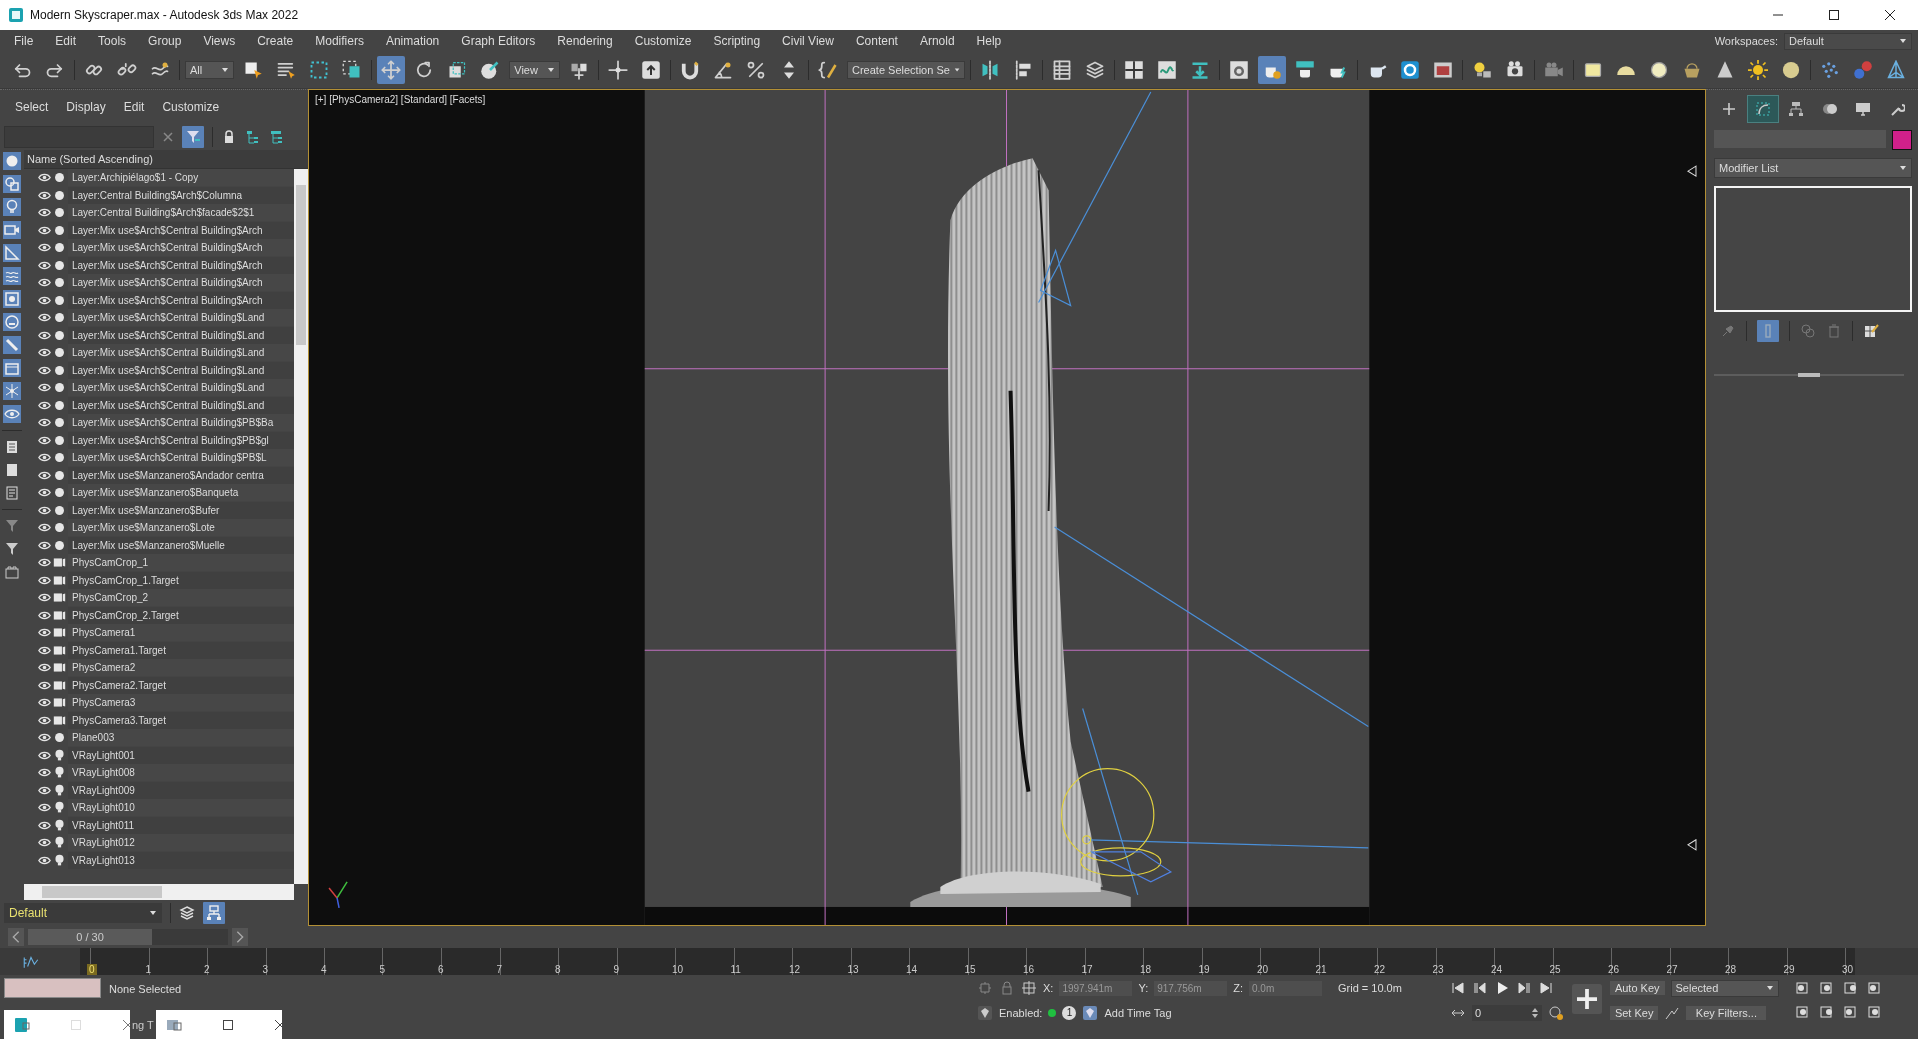  I want to click on coord-label: Y:, so click(1143, 988).